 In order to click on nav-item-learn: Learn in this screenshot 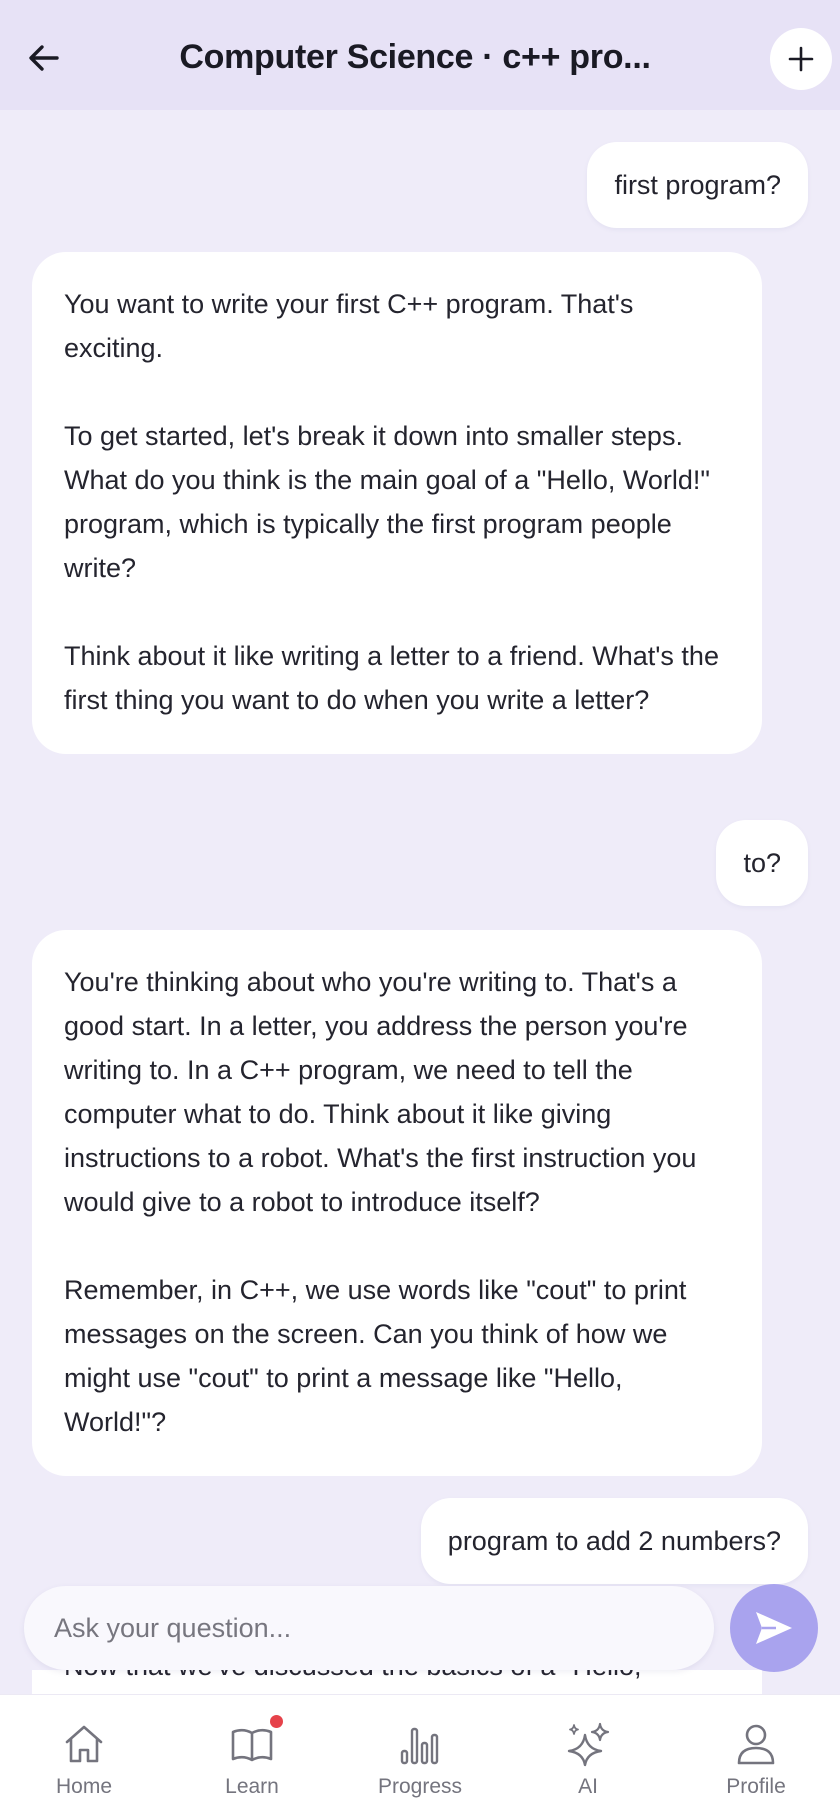, I will do `click(252, 1757)`.